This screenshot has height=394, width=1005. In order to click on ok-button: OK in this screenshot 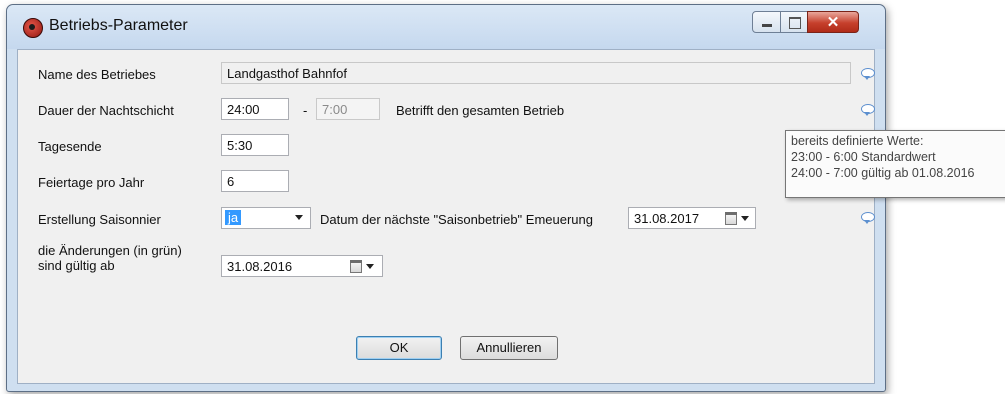, I will do `click(399, 348)`.